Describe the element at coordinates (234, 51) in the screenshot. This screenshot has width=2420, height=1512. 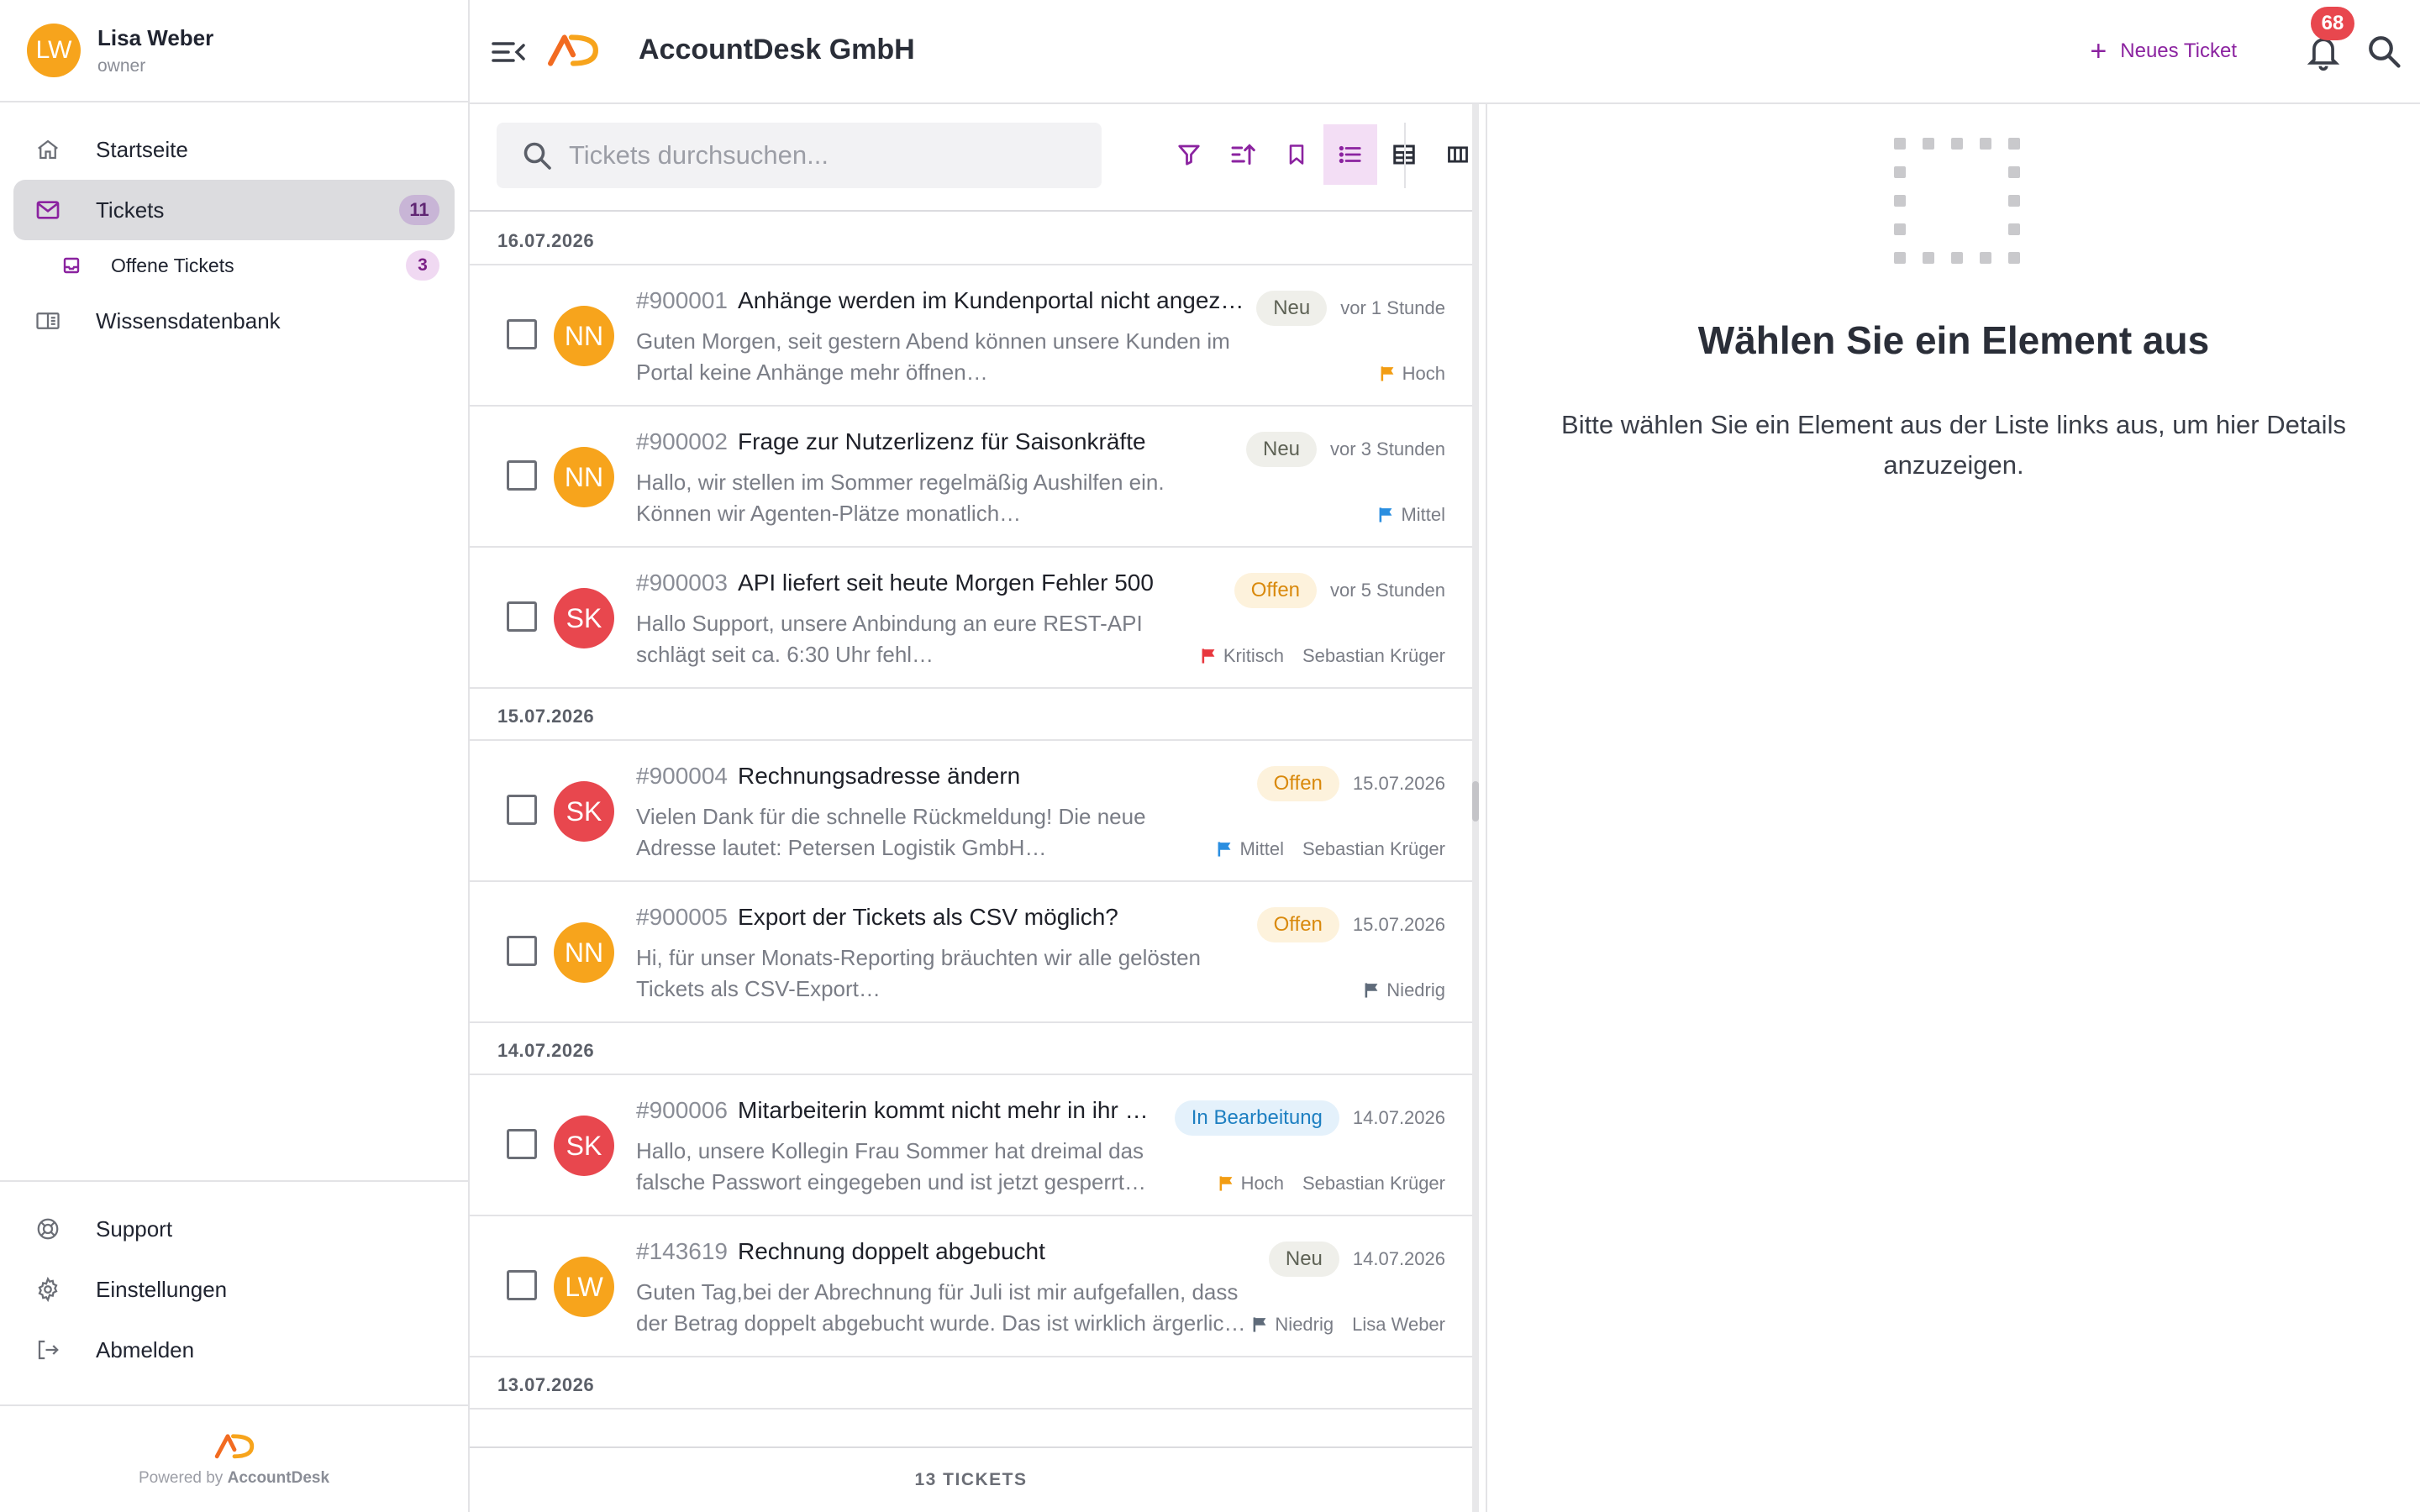
I see `user-profile: LW Lisa Weber owner` at that location.